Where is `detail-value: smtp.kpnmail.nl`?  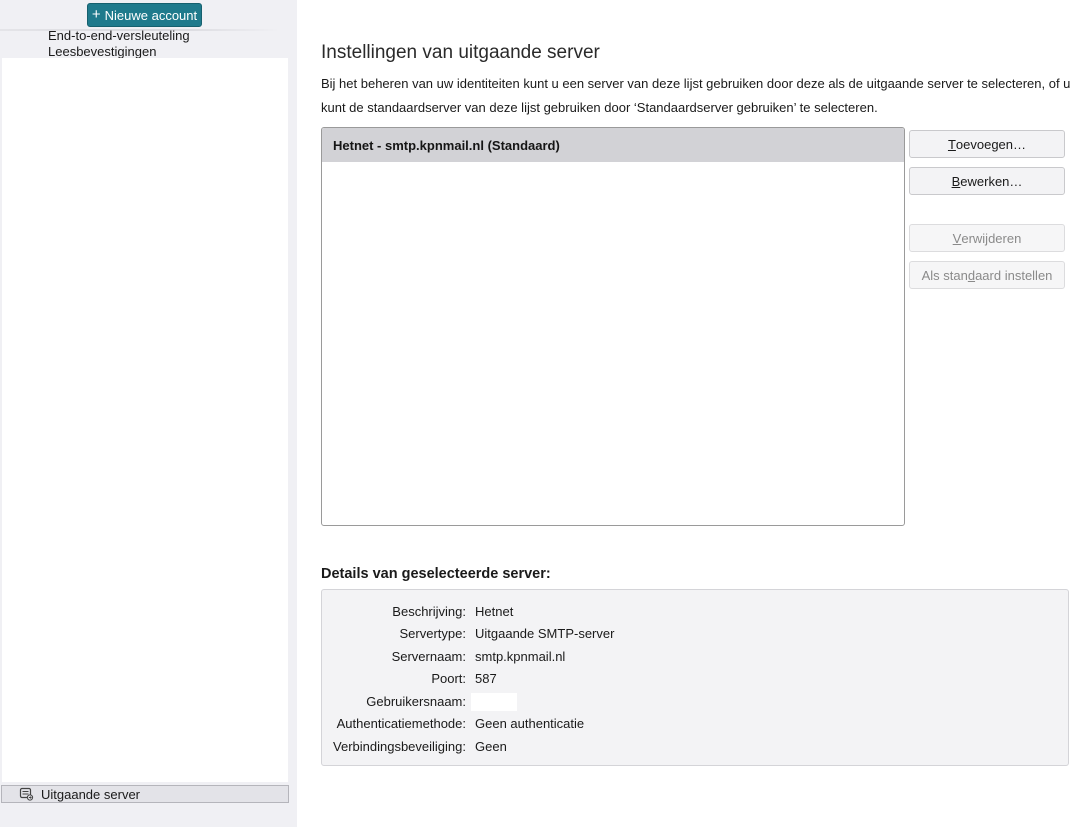 detail-value: smtp.kpnmail.nl is located at coordinates (520, 656).